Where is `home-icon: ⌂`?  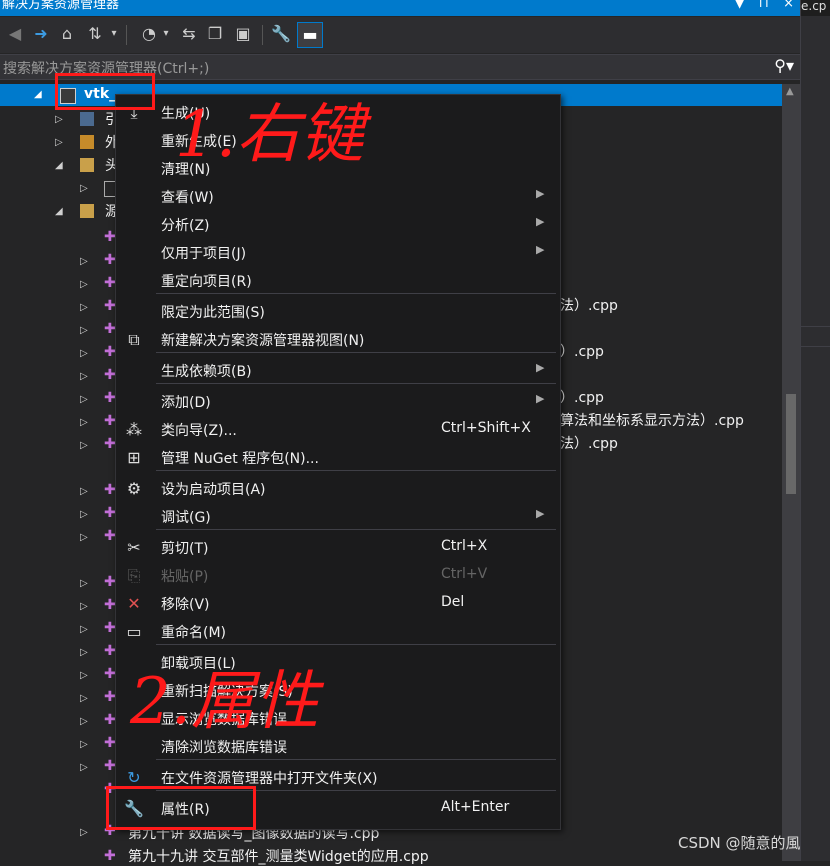
home-icon: ⌂ is located at coordinates (67, 34).